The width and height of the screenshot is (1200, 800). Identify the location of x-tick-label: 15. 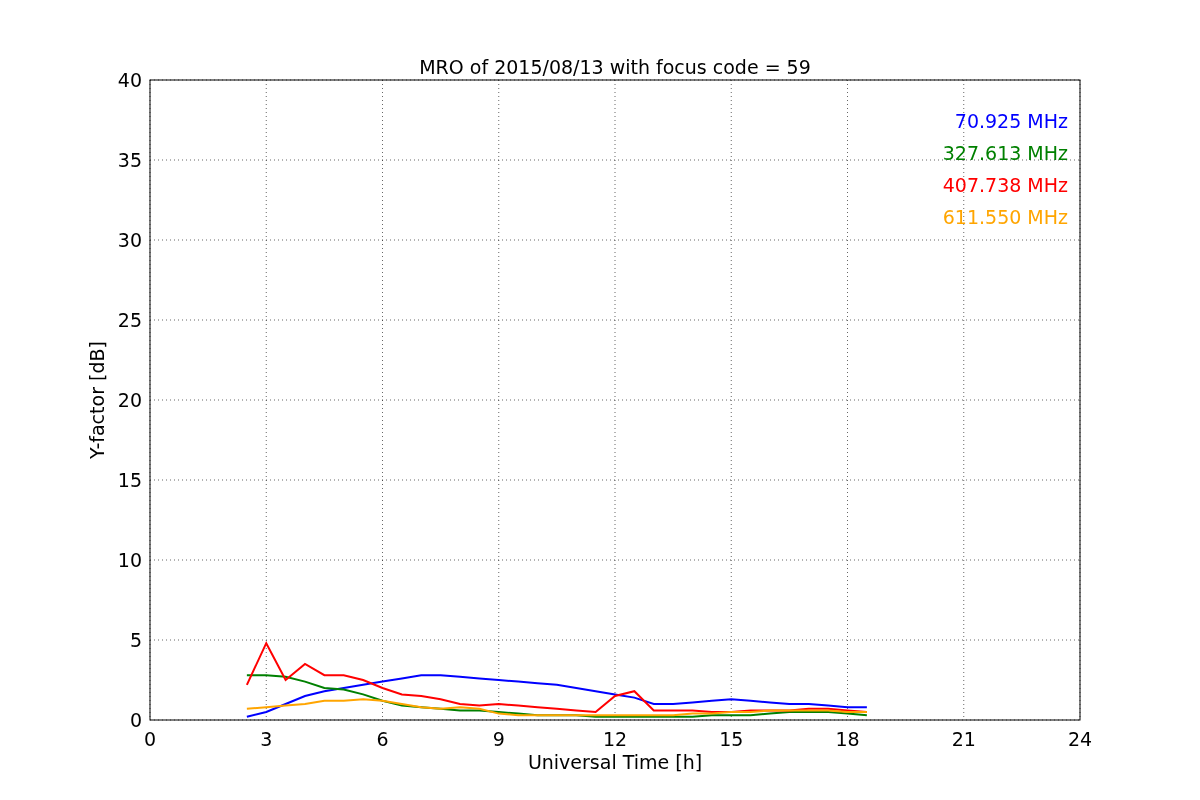
(731, 739).